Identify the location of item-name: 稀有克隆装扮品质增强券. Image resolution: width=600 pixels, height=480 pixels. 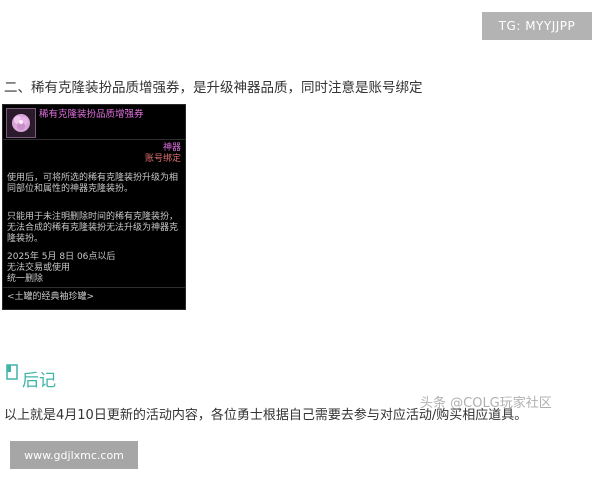
(91, 114).